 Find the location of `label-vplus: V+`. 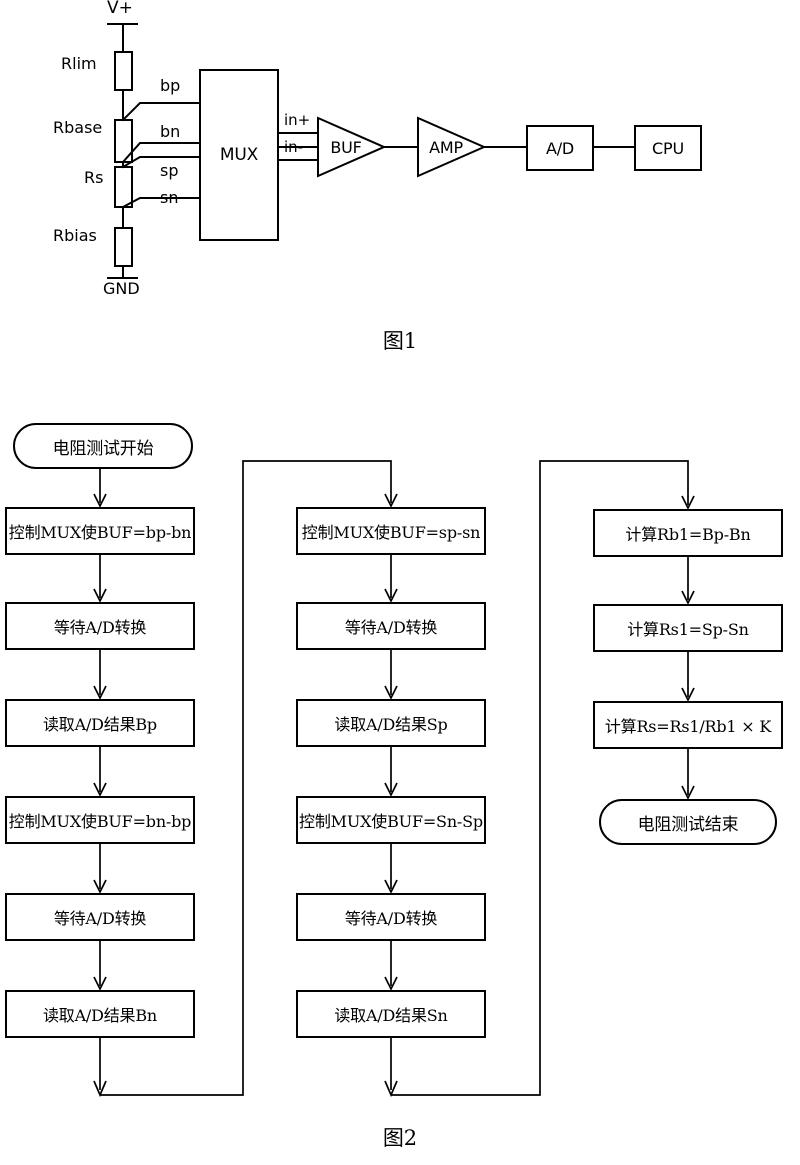

label-vplus: V+ is located at coordinates (120, 9).